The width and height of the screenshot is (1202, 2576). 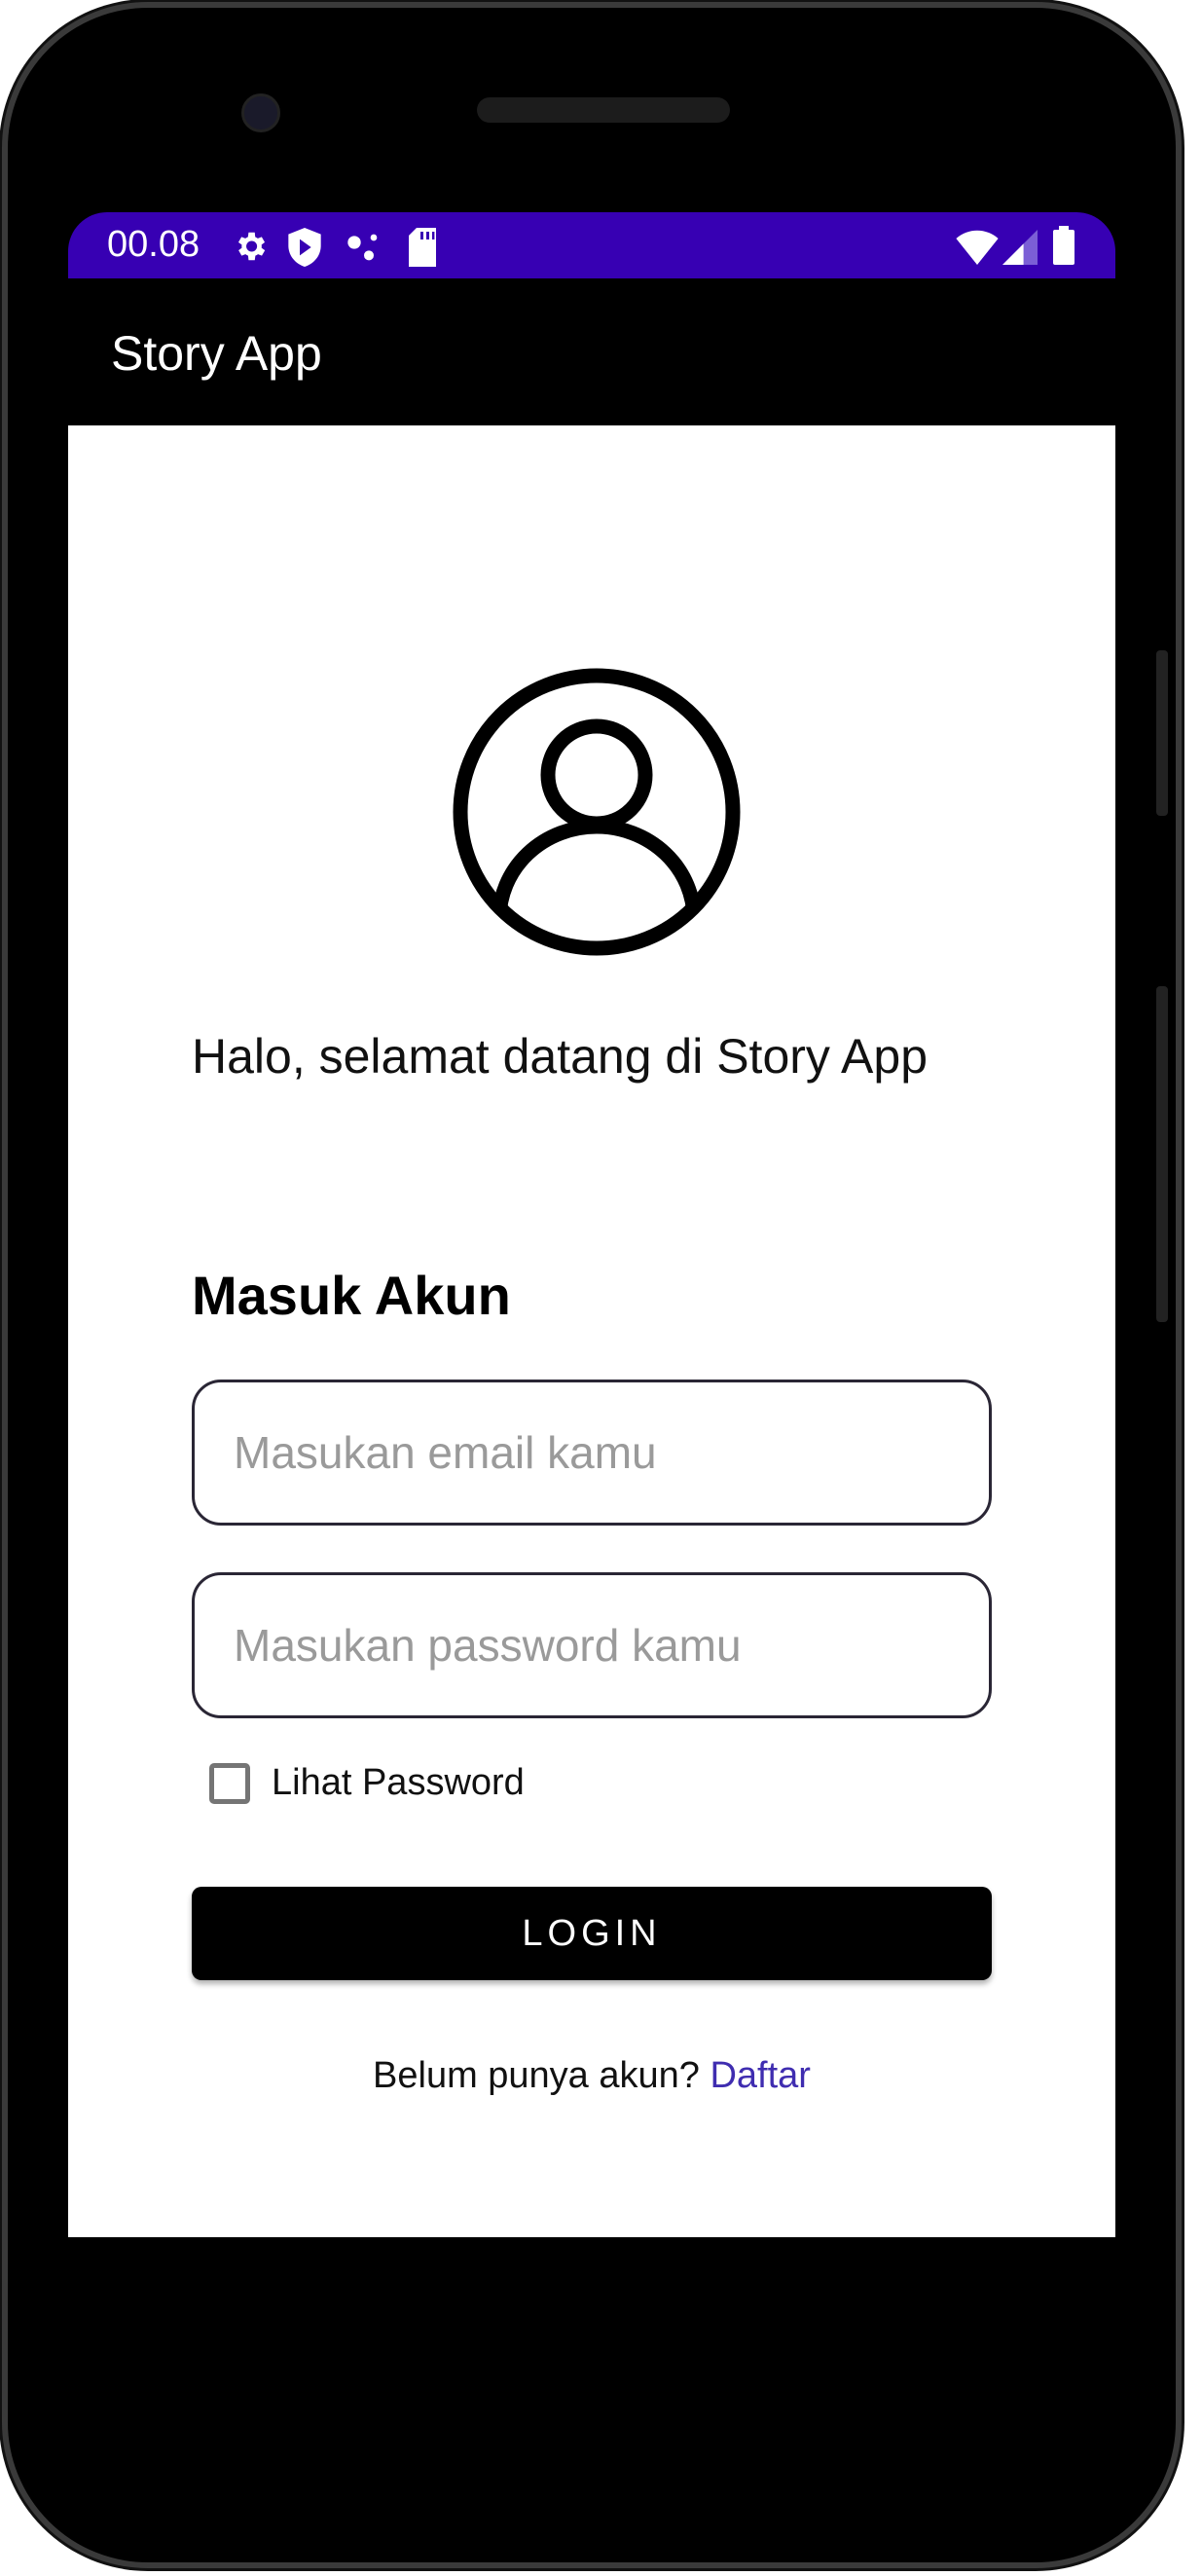 I want to click on app-title: Story App, so click(x=217, y=353).